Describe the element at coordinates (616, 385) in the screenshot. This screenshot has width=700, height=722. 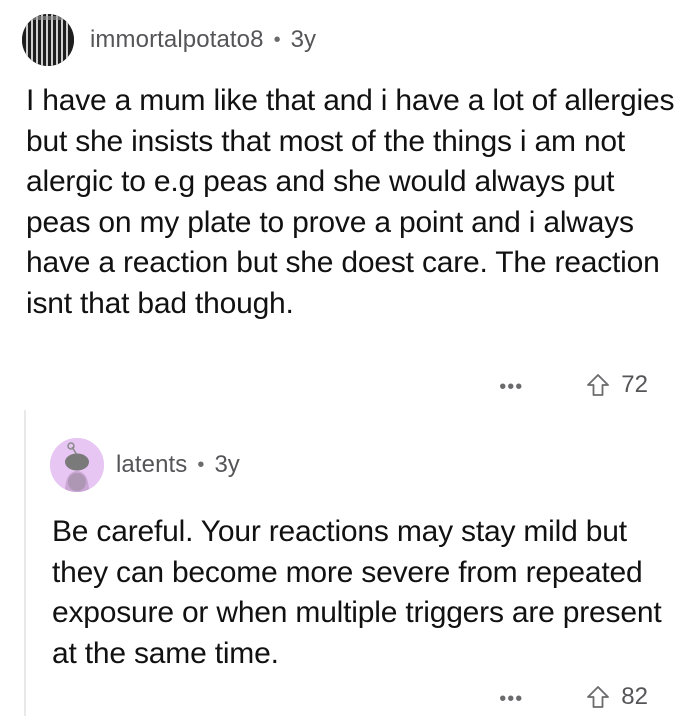
I see `upvote-button: 72` at that location.